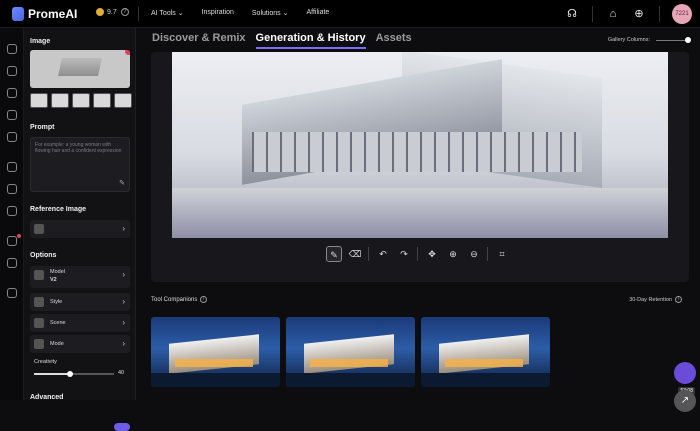  I want to click on retention-label: 30-Day Retention, so click(650, 299).